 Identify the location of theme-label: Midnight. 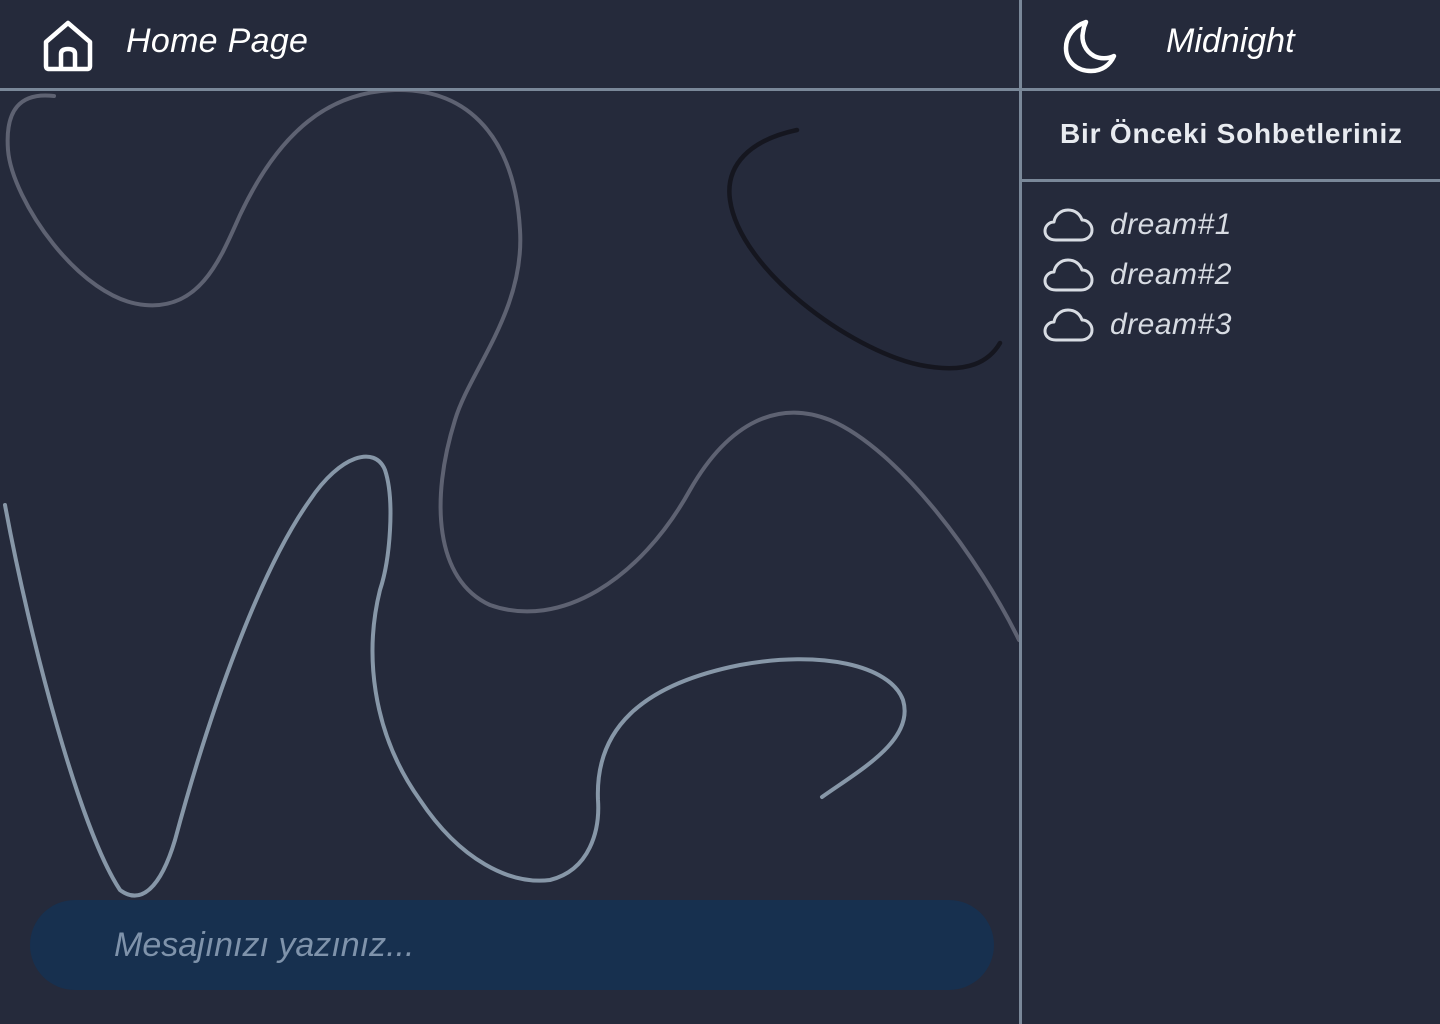
(1230, 41).